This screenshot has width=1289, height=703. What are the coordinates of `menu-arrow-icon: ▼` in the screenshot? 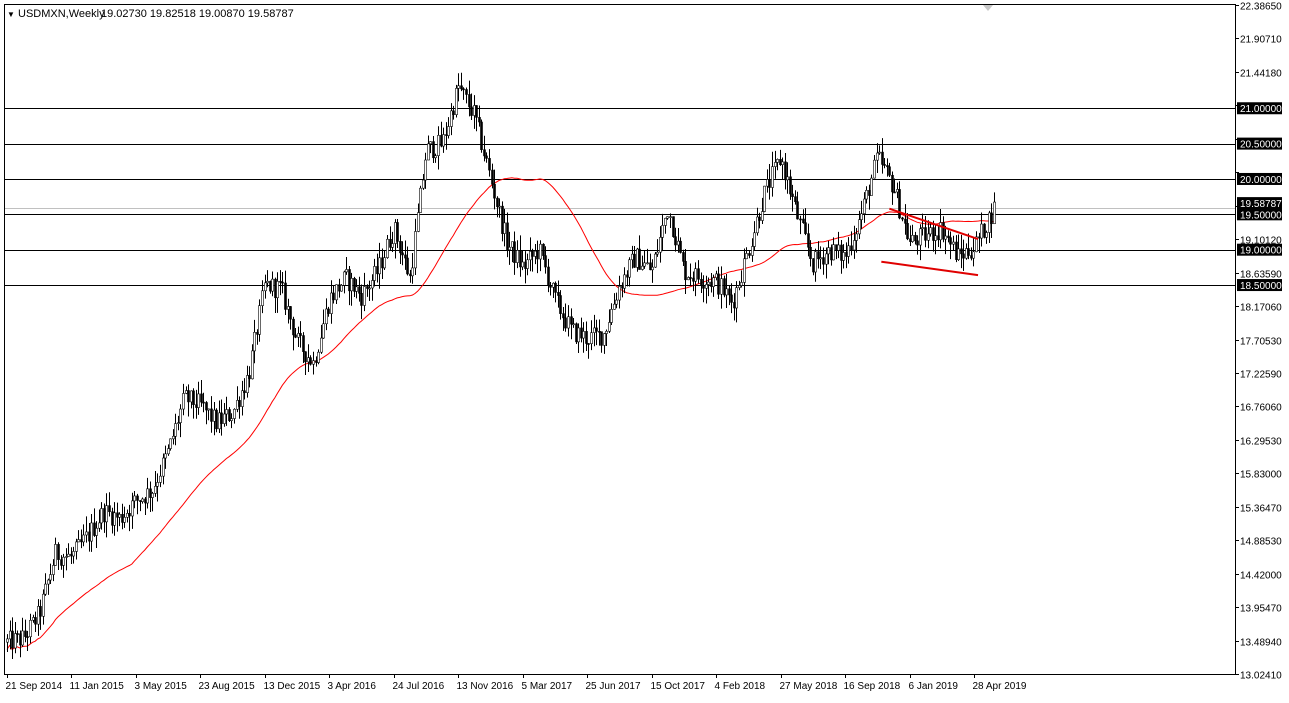 It's located at (11, 14).